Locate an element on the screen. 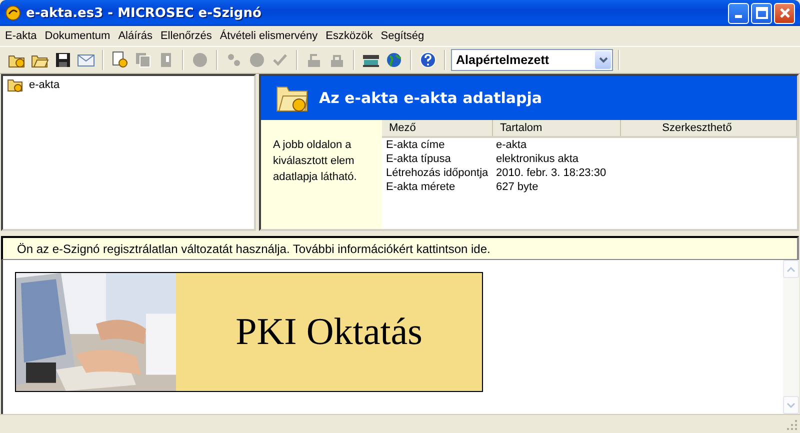  column-header: Szerkeszthető is located at coordinates (709, 128).